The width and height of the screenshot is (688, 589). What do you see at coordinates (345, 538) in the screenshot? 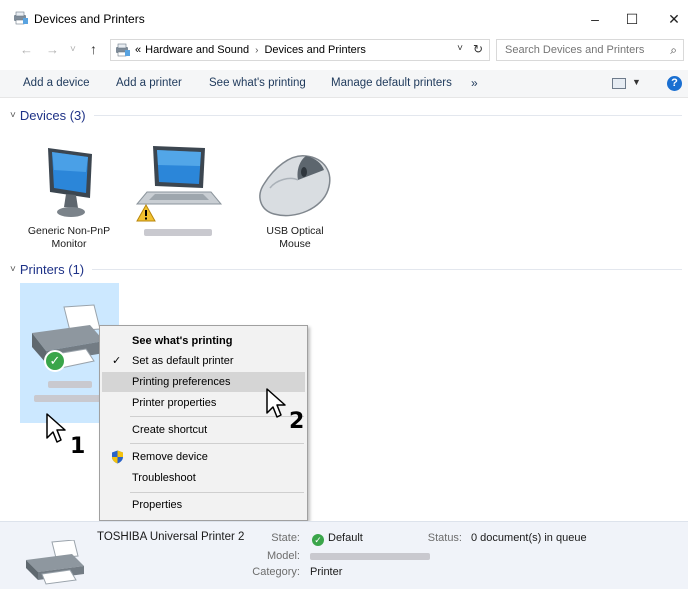
I see `state-text: Default` at bounding box center [345, 538].